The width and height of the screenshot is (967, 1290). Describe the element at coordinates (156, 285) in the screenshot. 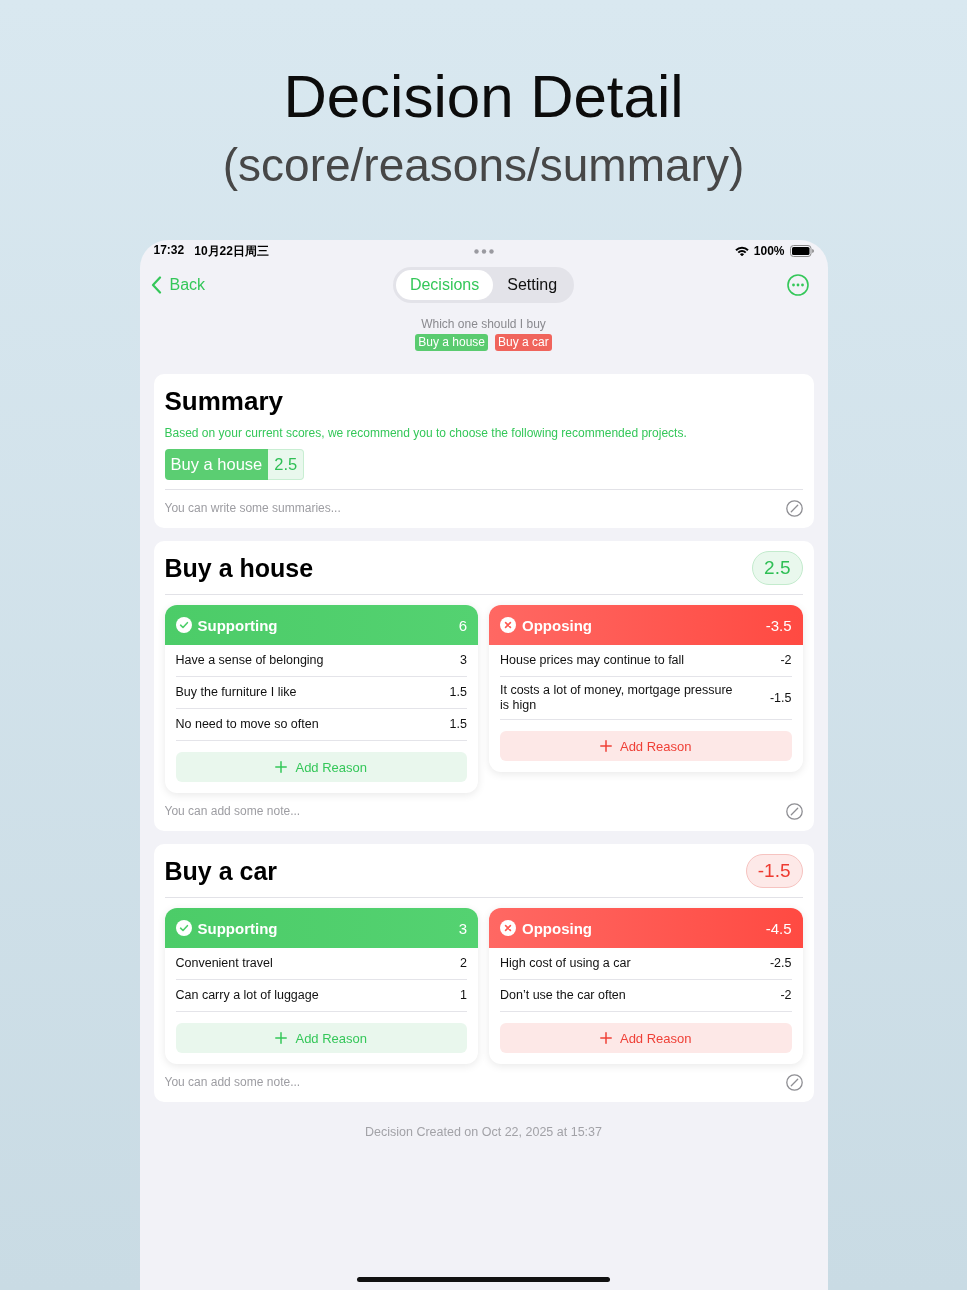

I see `chevron-icon` at that location.